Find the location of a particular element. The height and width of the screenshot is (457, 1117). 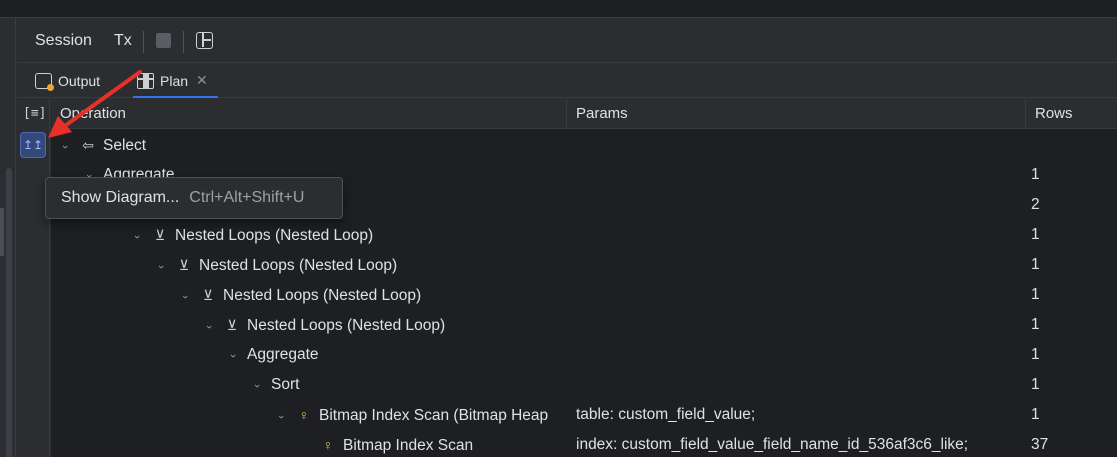

left-edge-panel is located at coordinates (8, 237).